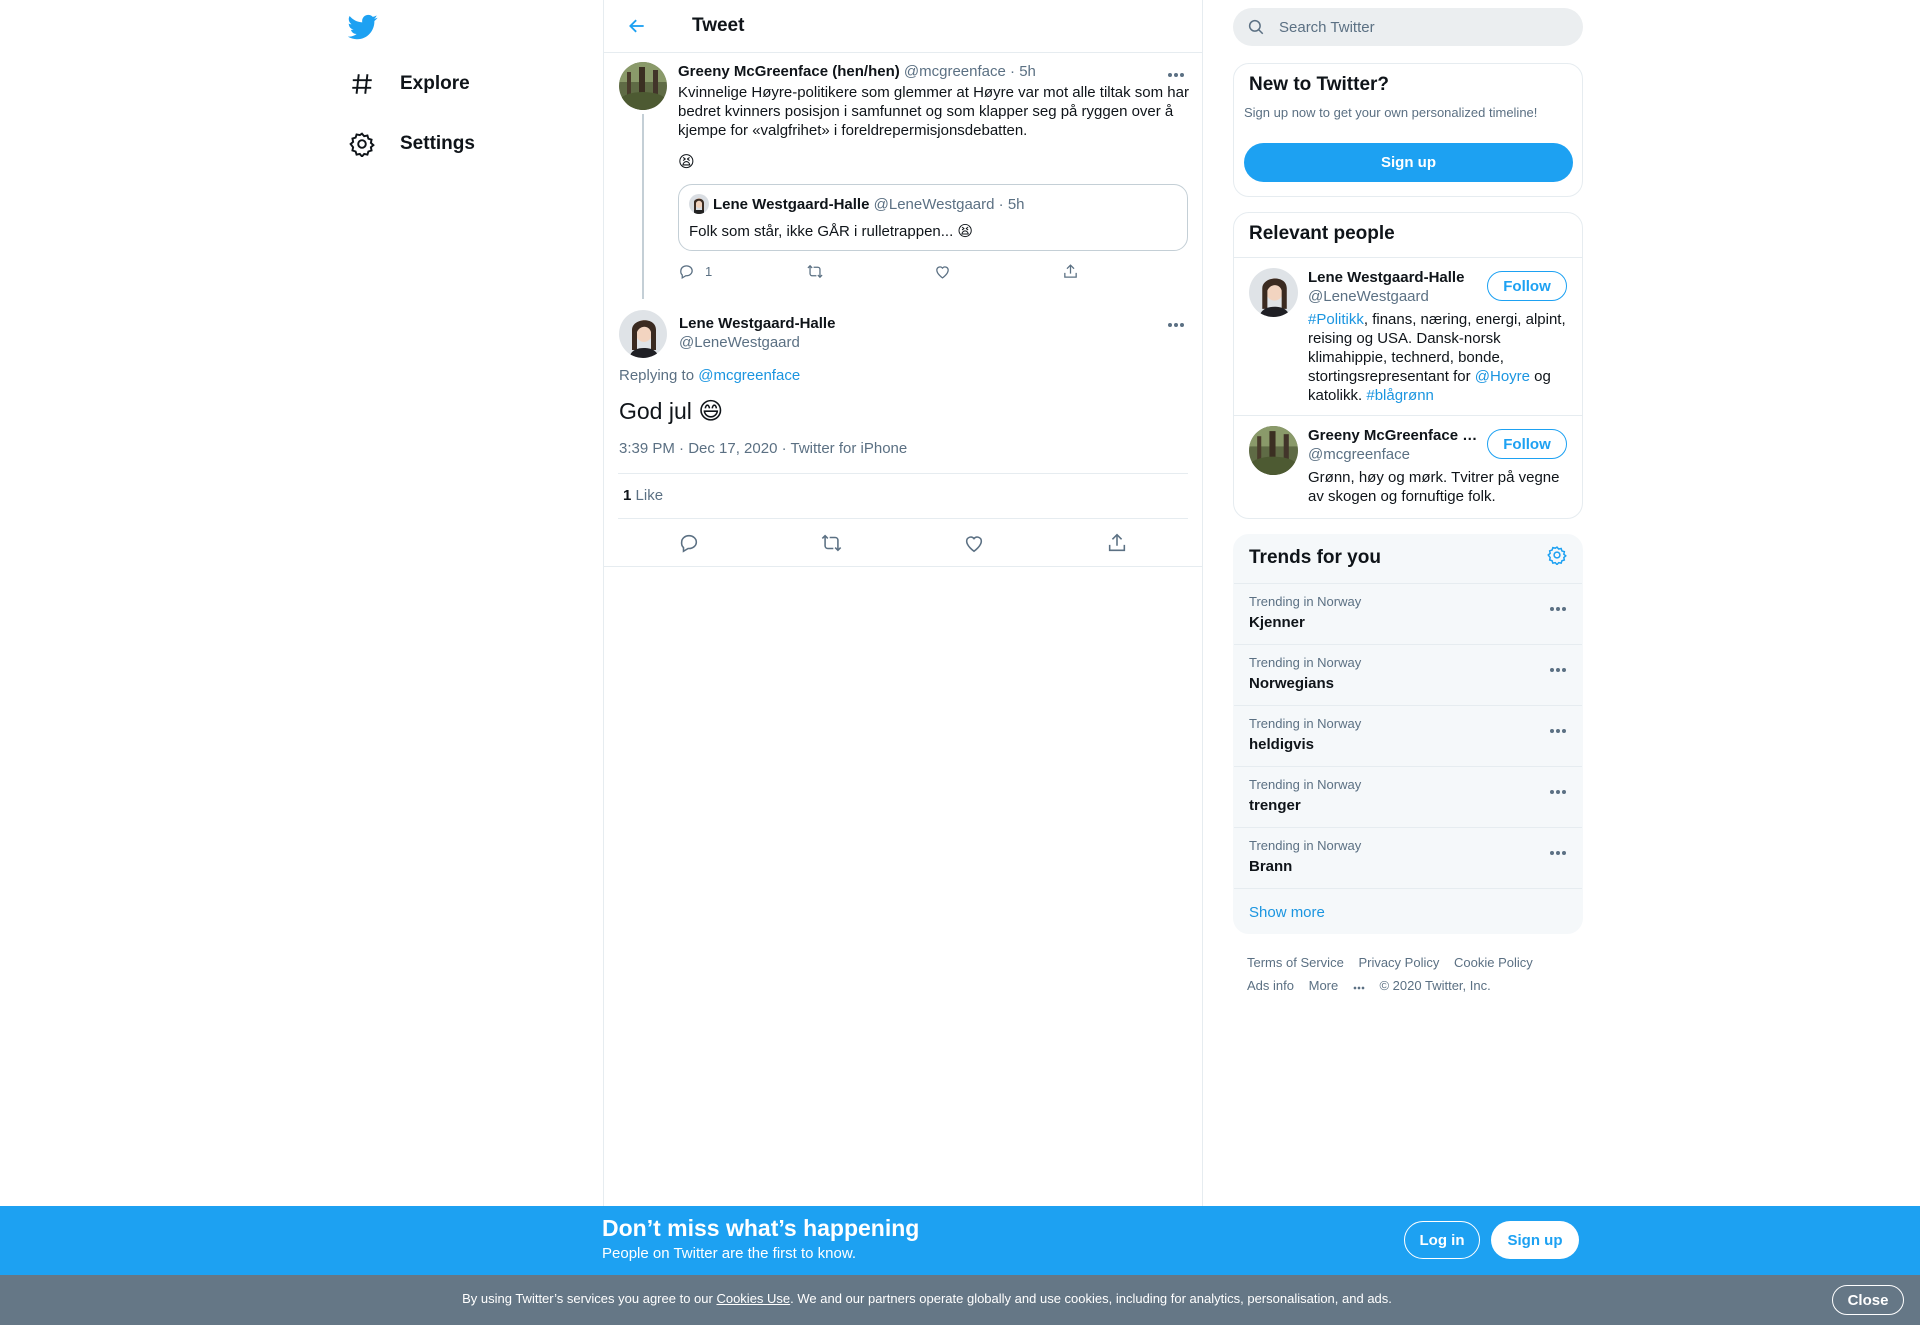  What do you see at coordinates (789, 71) in the screenshot?
I see `user-name: Greeny McGreenface (hen/hen)` at bounding box center [789, 71].